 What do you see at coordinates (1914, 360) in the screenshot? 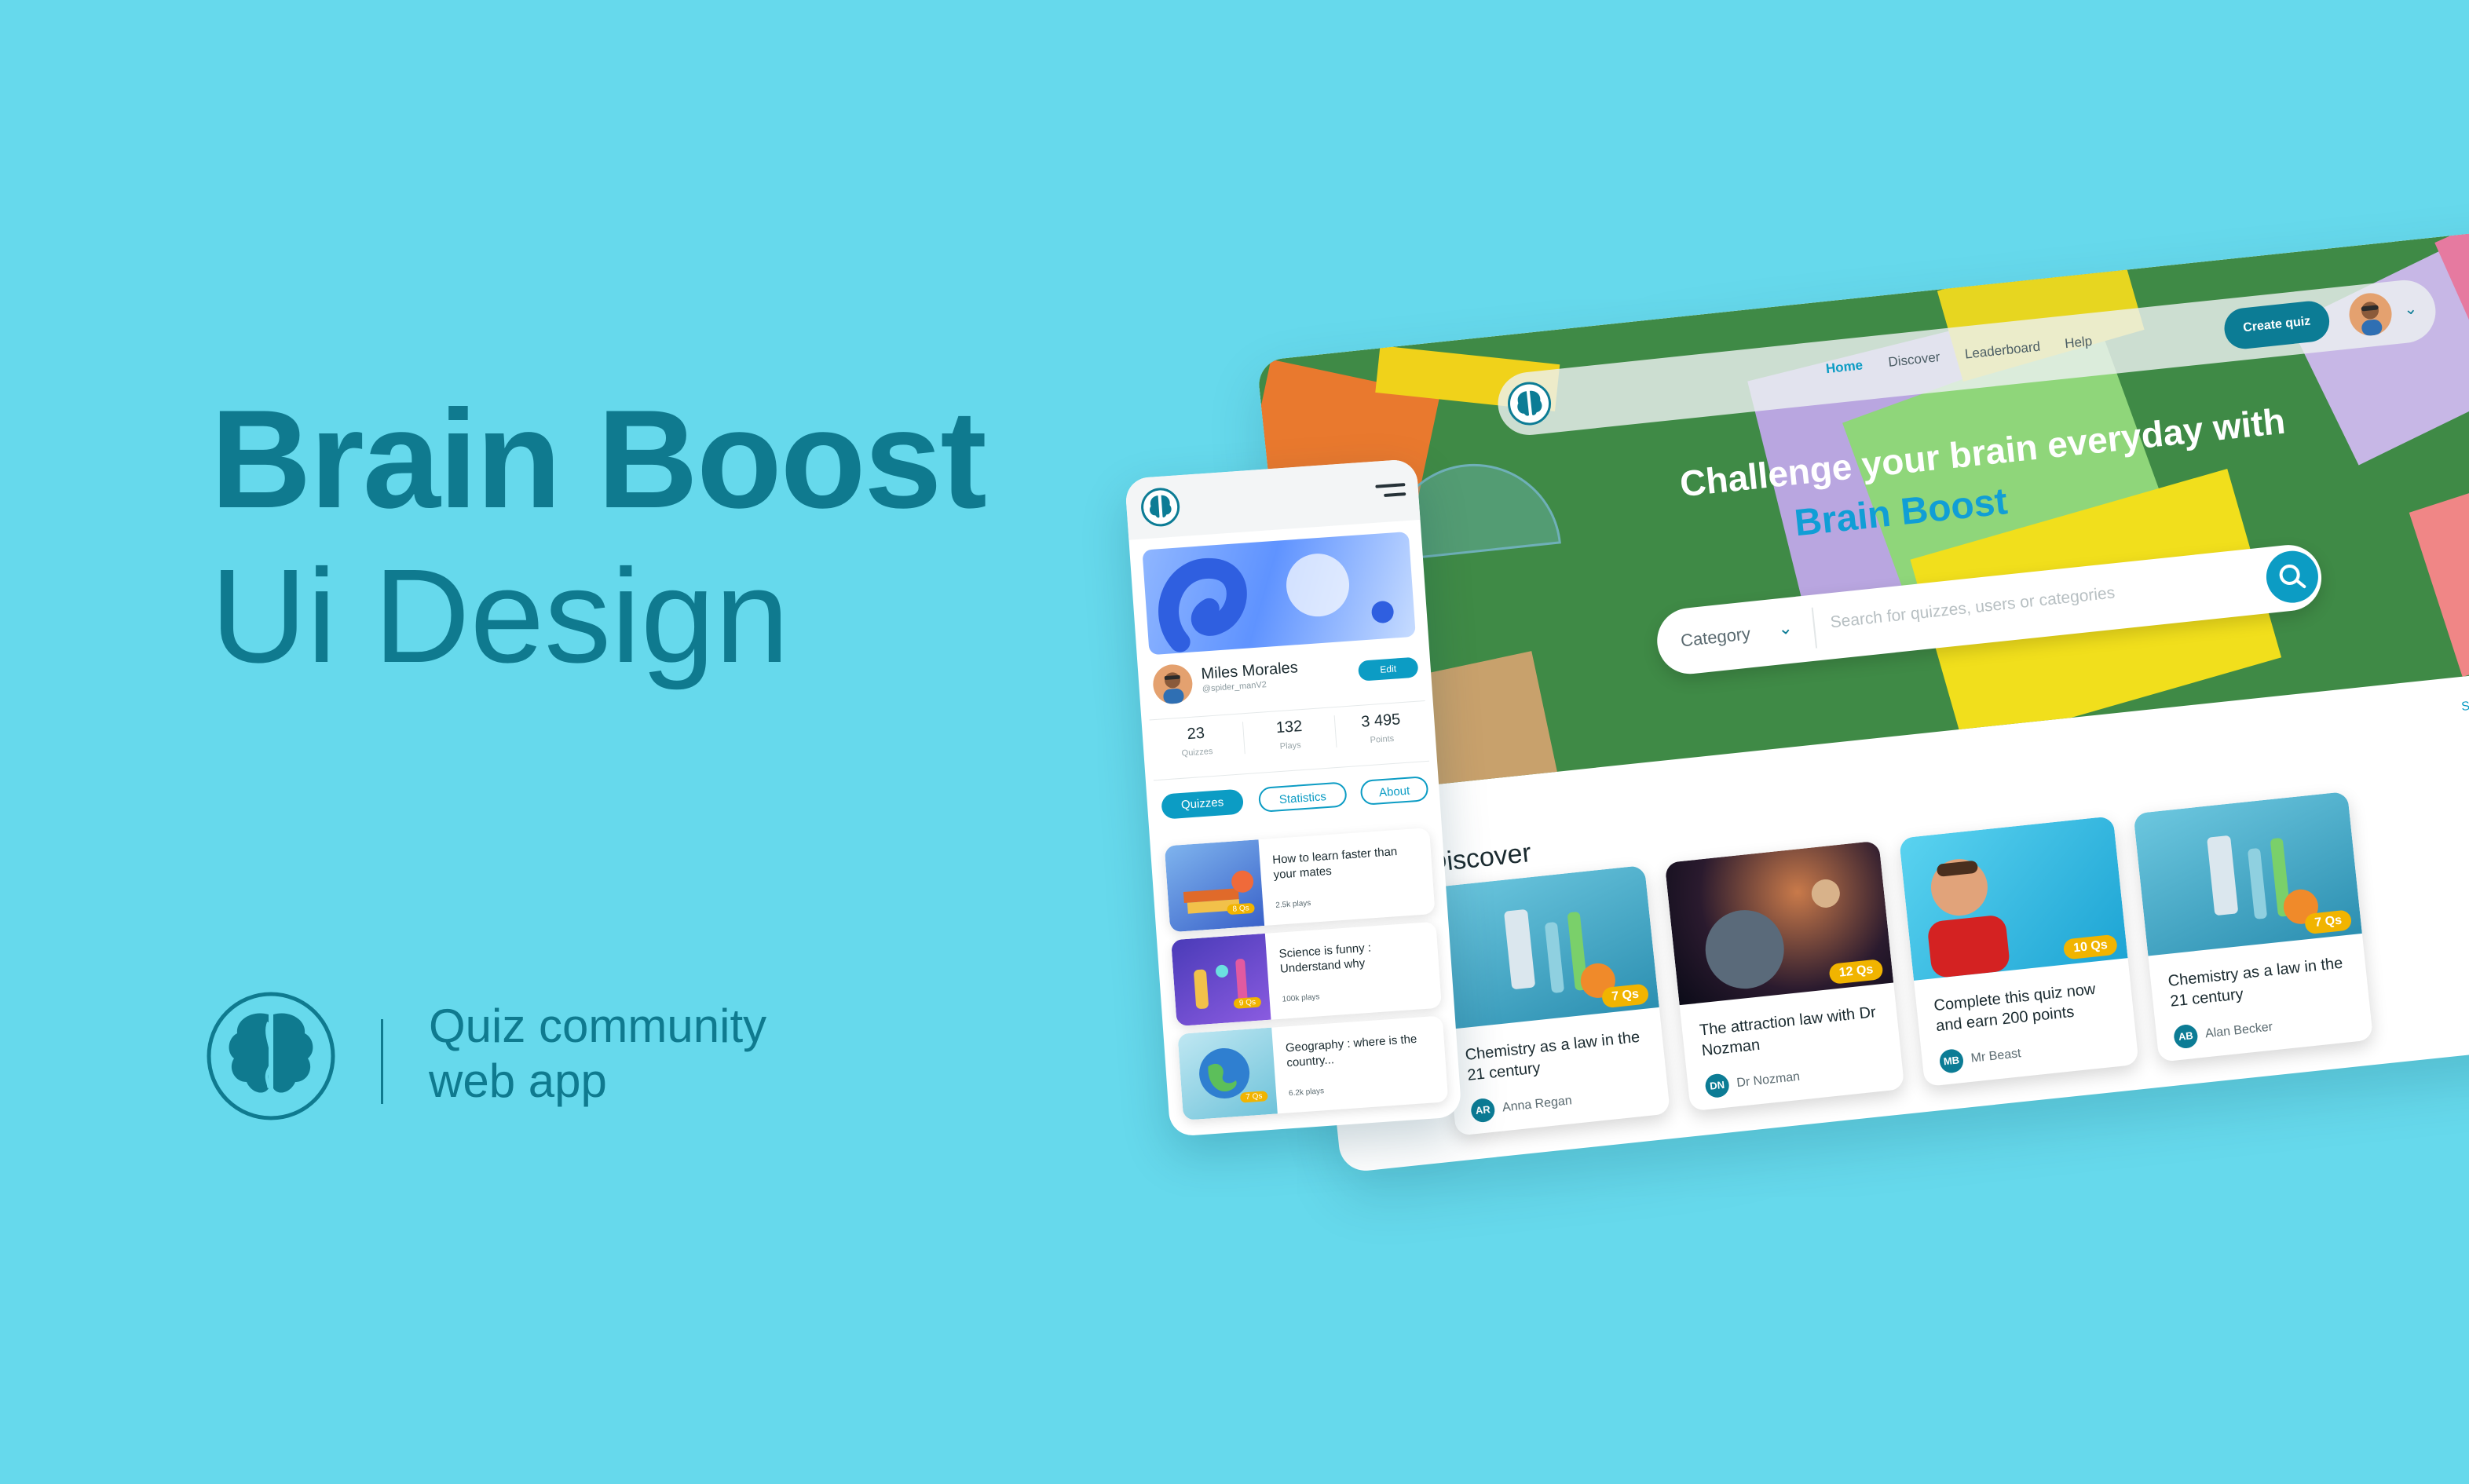
I see `nav-discover: Discover` at bounding box center [1914, 360].